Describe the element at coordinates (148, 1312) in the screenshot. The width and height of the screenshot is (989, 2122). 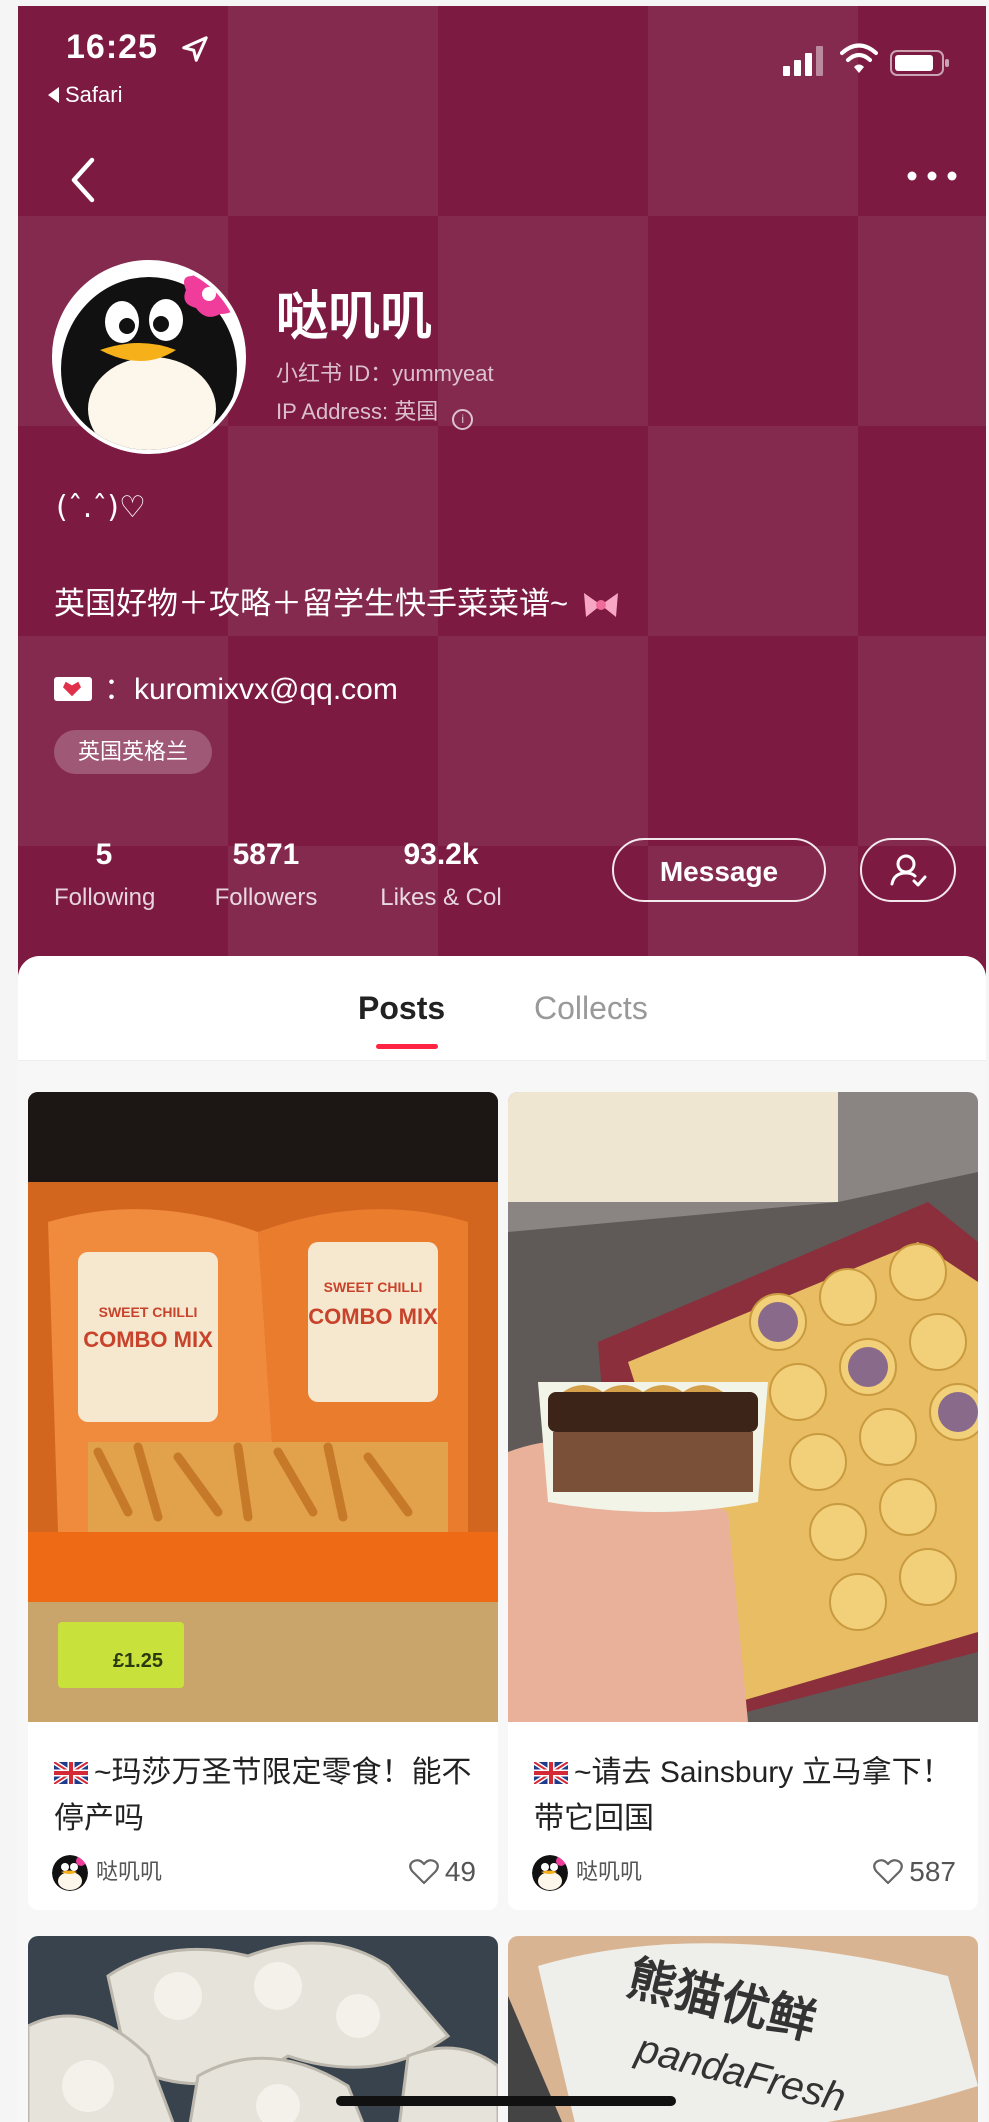
I see `snack-label-left: SWEET CHILLI` at that location.